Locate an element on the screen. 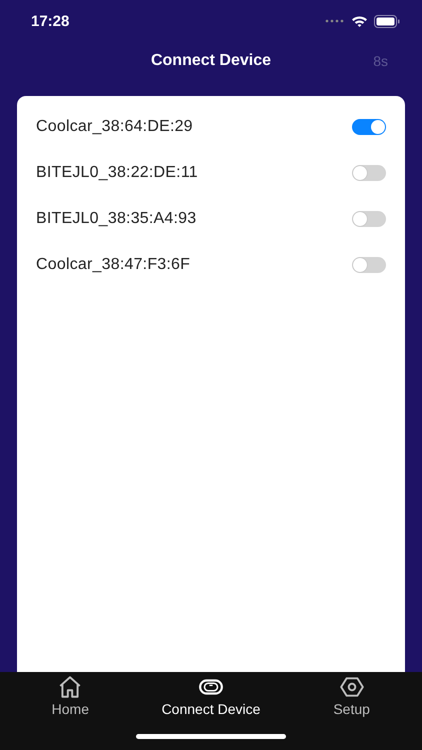 This screenshot has height=750, width=422. tab-item: Home is located at coordinates (70, 695).